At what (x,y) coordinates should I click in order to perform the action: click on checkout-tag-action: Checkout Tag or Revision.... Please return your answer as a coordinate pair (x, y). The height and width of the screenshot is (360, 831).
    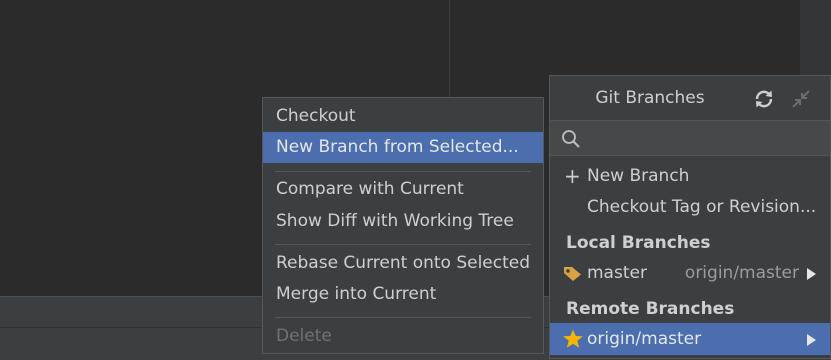
    Looking at the image, I should click on (690, 207).